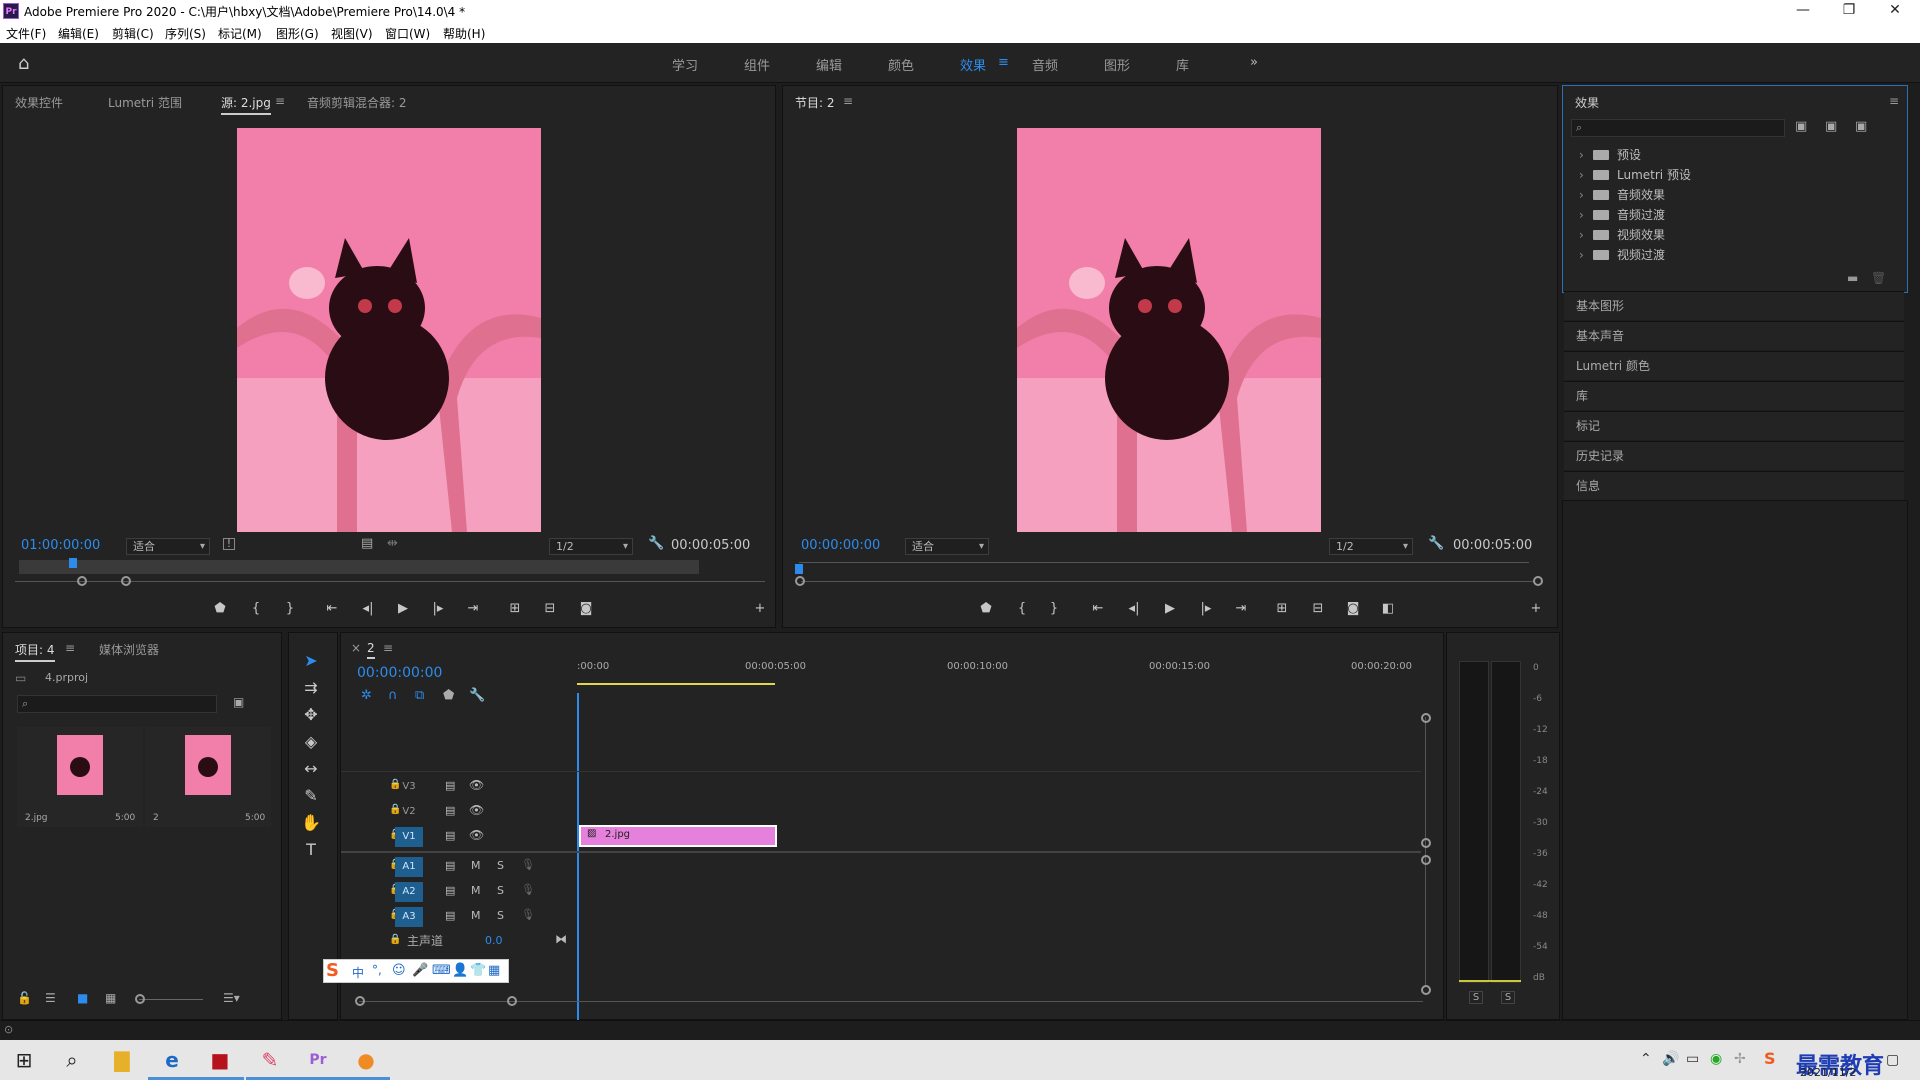 The width and height of the screenshot is (1920, 1080). Describe the element at coordinates (1206, 608) in the screenshot. I see `program-step-forward-icon: |▸` at that location.